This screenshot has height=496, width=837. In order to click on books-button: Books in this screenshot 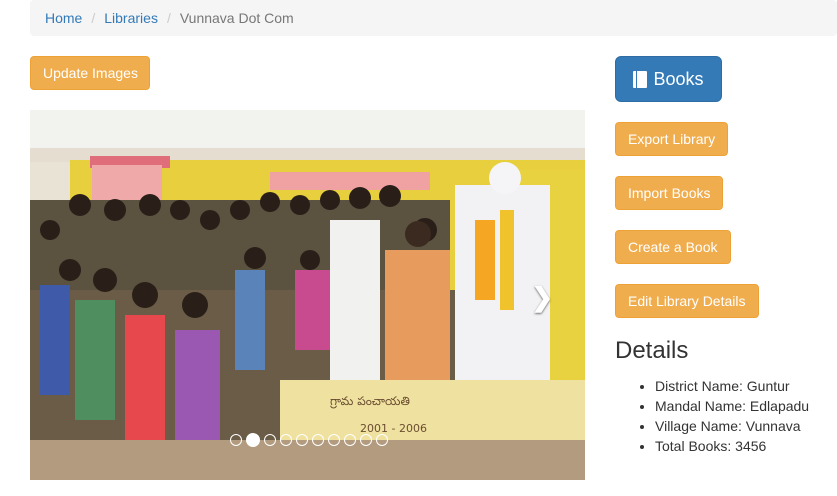, I will do `click(668, 79)`.